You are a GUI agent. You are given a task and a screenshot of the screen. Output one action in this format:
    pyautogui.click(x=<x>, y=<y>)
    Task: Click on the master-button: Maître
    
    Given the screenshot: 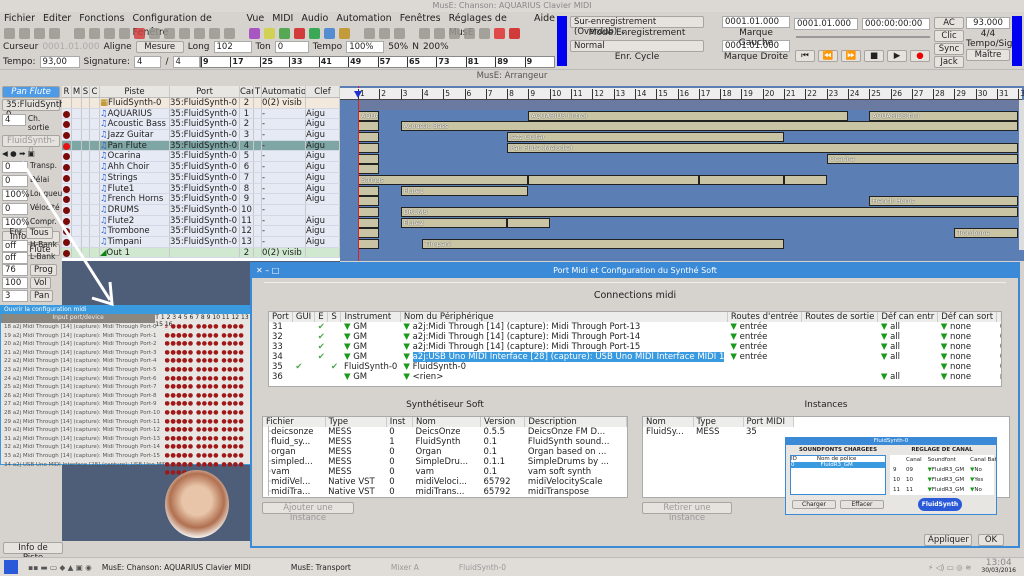 What is the action you would take?
    pyautogui.click(x=988, y=55)
    